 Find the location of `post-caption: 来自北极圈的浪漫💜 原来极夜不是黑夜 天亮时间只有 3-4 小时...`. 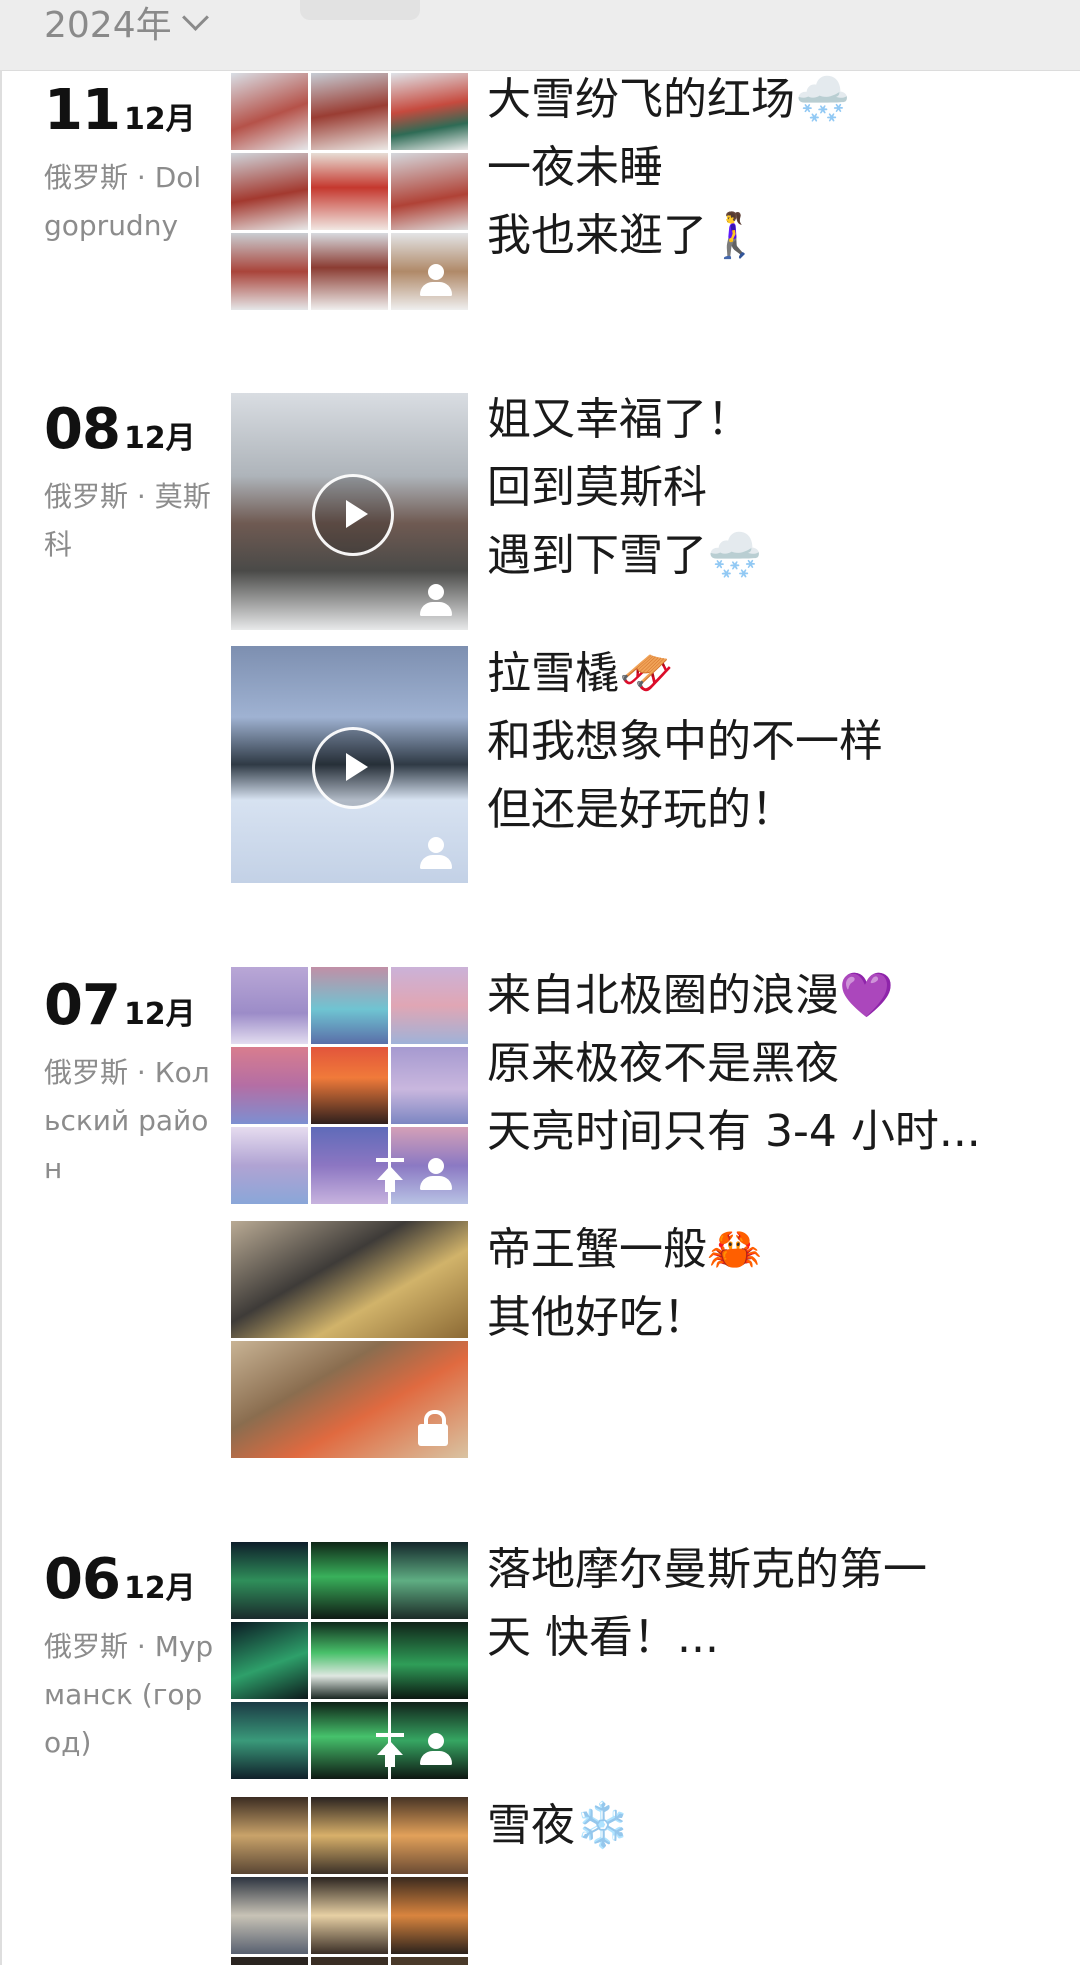

post-caption: 来自北极圈的浪漫💜 原来极夜不是黑夜 天亮时间只有 3-4 小时... is located at coordinates (767, 1064).